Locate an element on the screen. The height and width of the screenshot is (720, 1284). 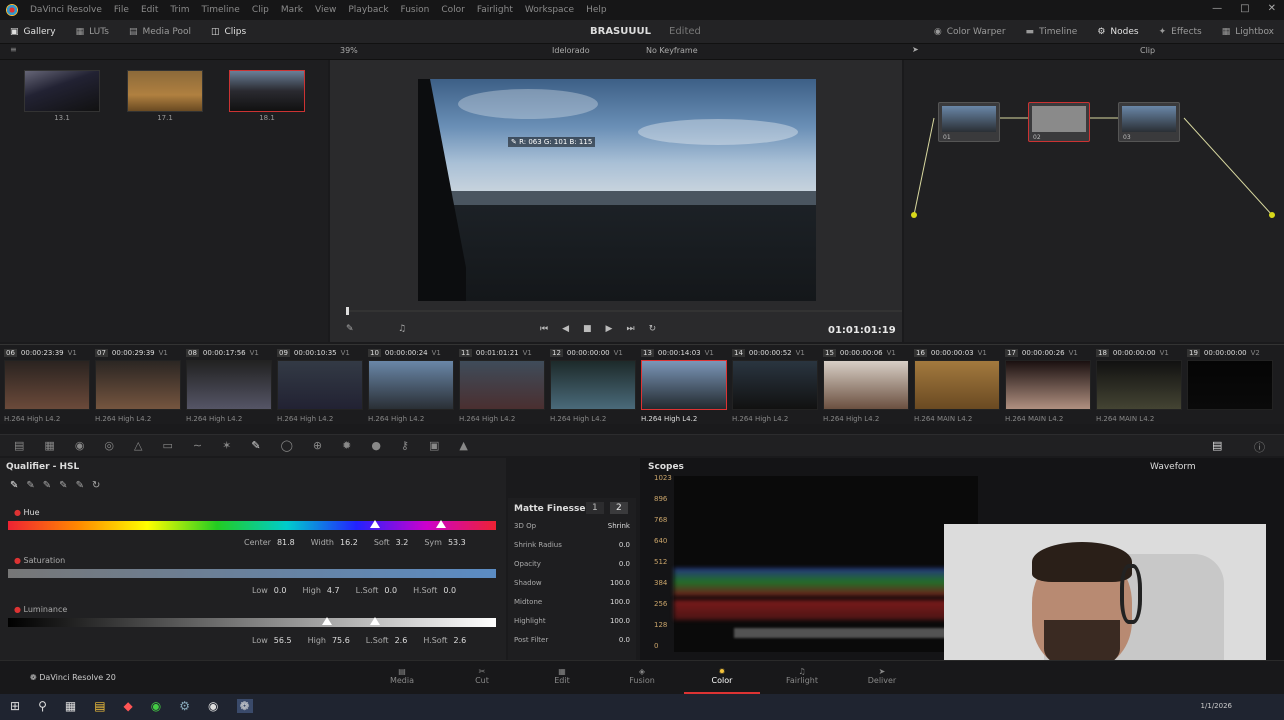
pointer-icon: ➤ is located at coordinates (915, 49).